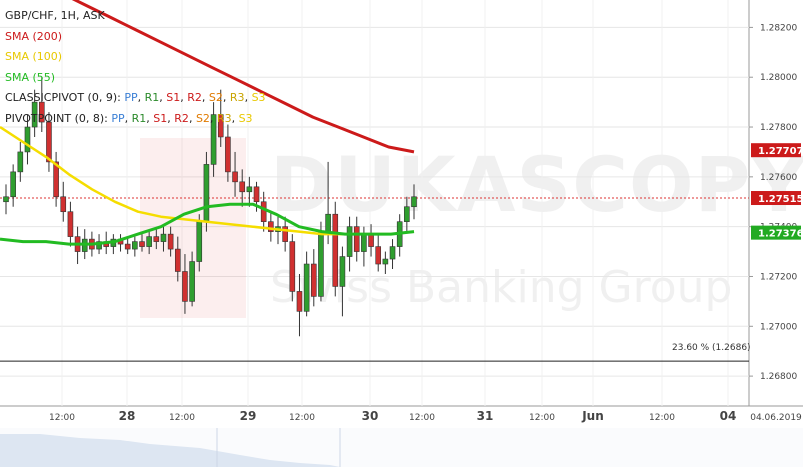 This screenshot has width=803, height=467. What do you see at coordinates (118, 118) in the screenshot?
I see `pivot-point-name-pp: PP` at bounding box center [118, 118].